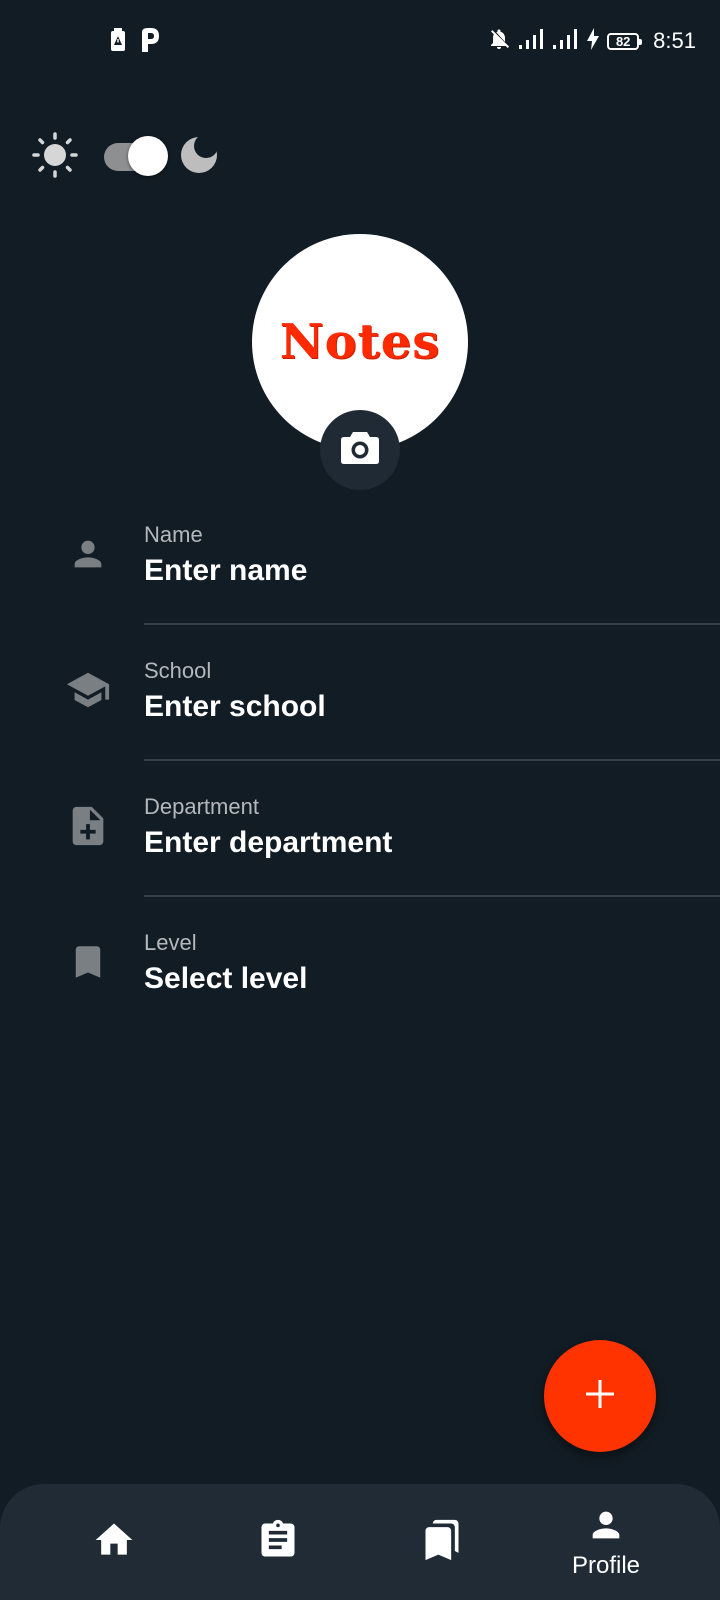  I want to click on dark-mode-switch, so click(135, 157).